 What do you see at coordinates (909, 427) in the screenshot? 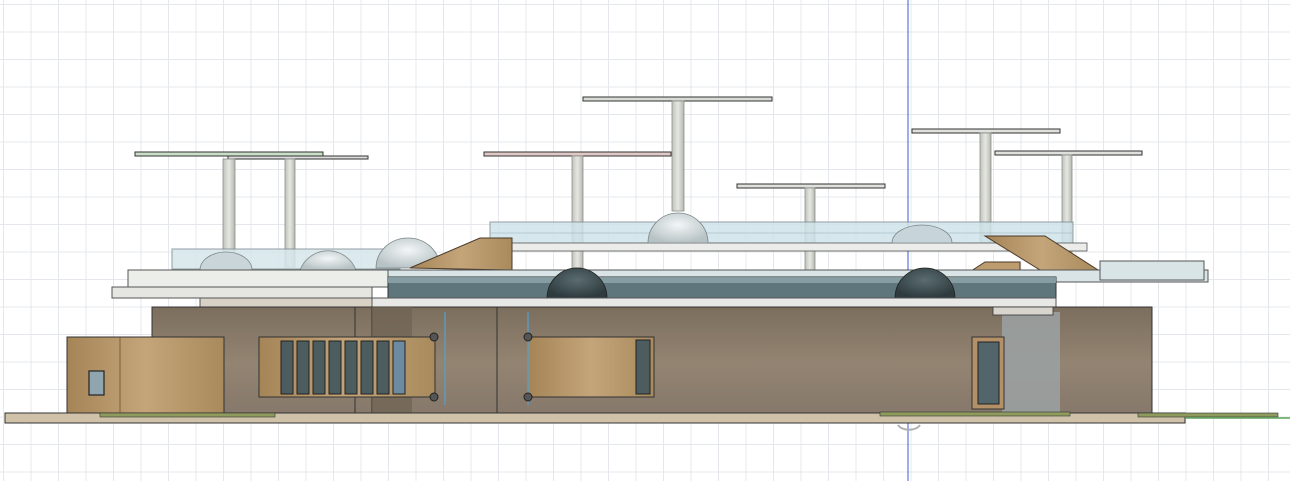
I see `axis-marker-icon` at bounding box center [909, 427].